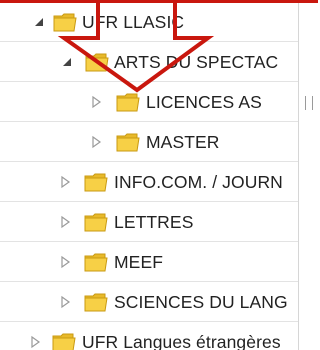 Image resolution: width=320 pixels, height=350 pixels. What do you see at coordinates (133, 22) in the screenshot?
I see `tree-row-label: UFR LLASIC` at bounding box center [133, 22].